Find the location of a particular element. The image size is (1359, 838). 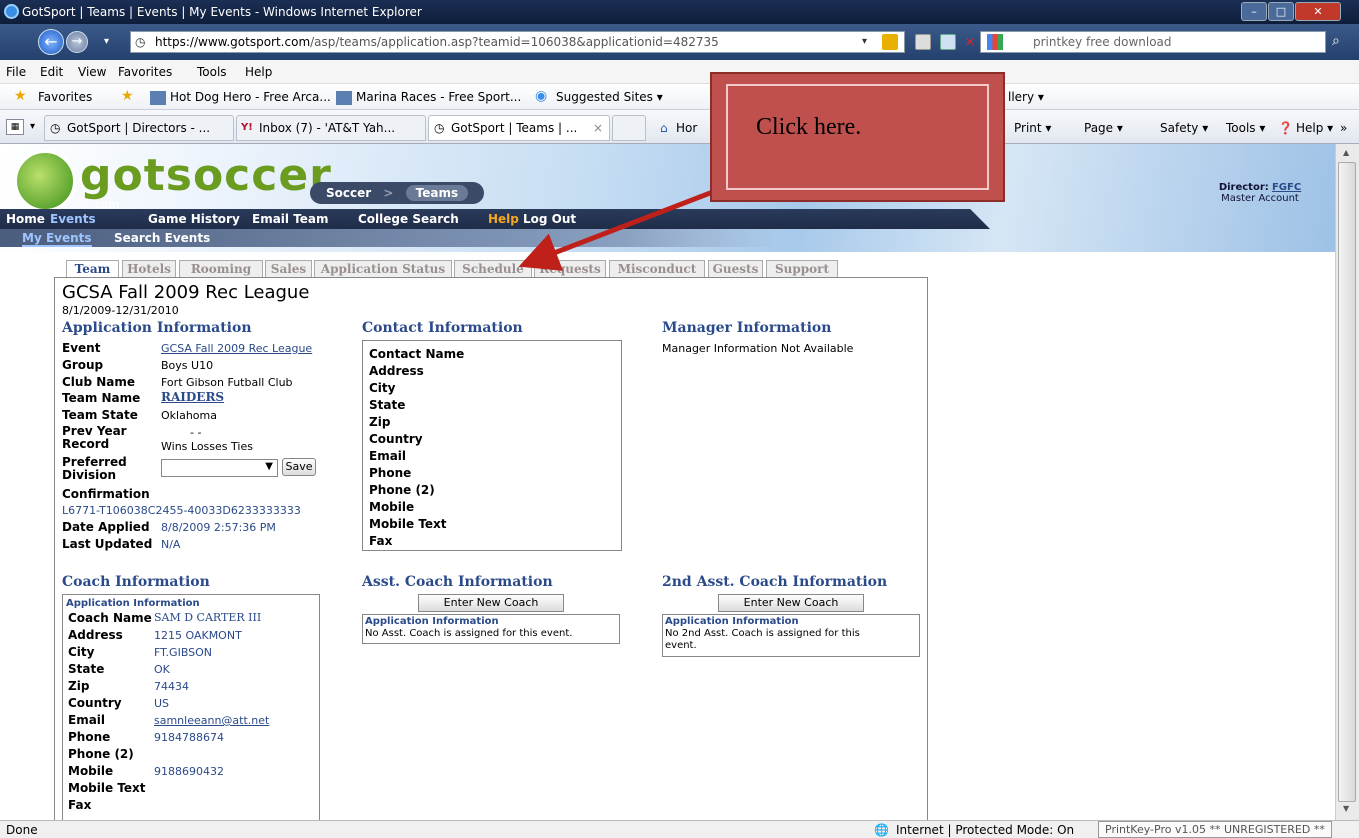

event-title: GCSA Fall 2009 Rec League is located at coordinates (186, 292).